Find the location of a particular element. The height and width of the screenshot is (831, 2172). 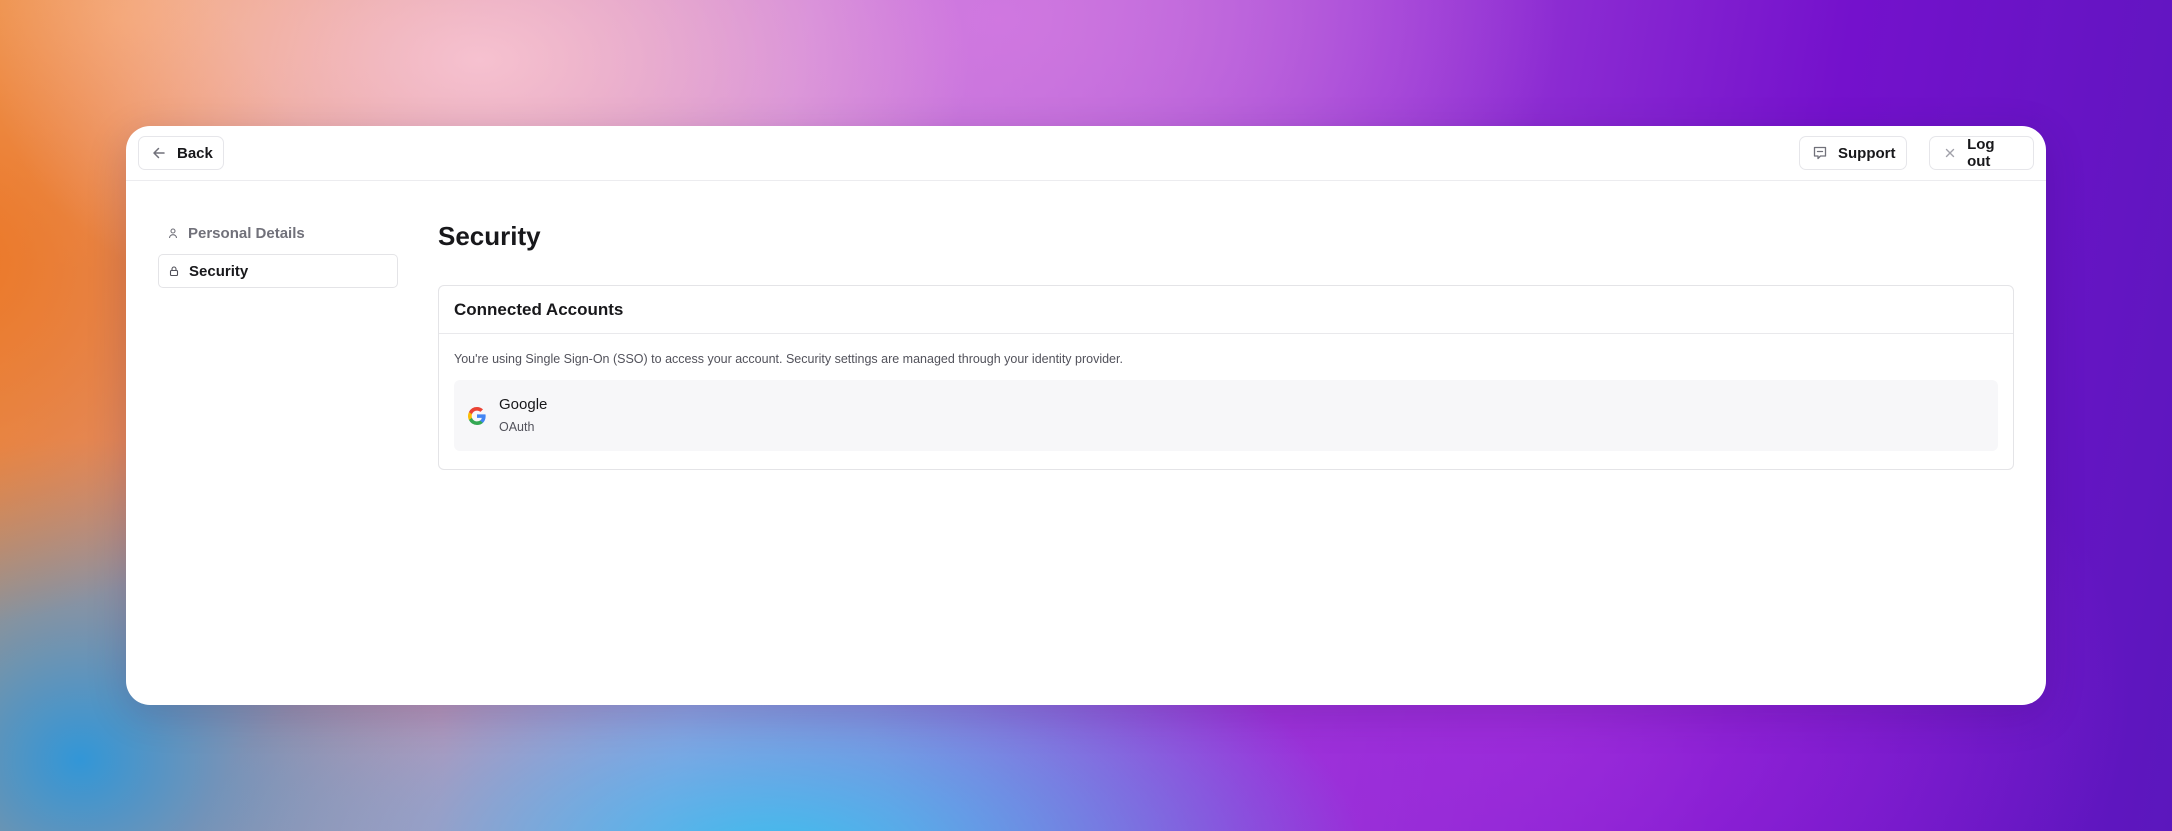

close-icon is located at coordinates (1949, 153).